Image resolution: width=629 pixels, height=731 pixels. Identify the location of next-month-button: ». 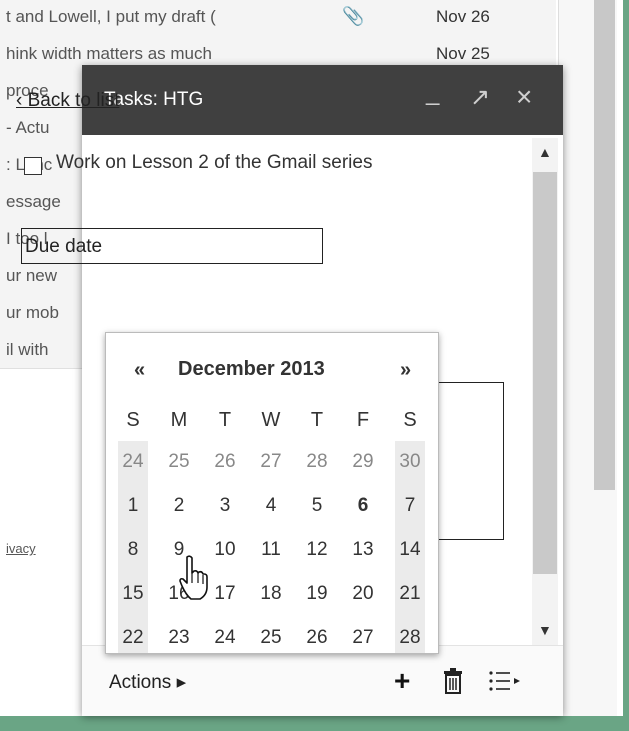
(405, 370).